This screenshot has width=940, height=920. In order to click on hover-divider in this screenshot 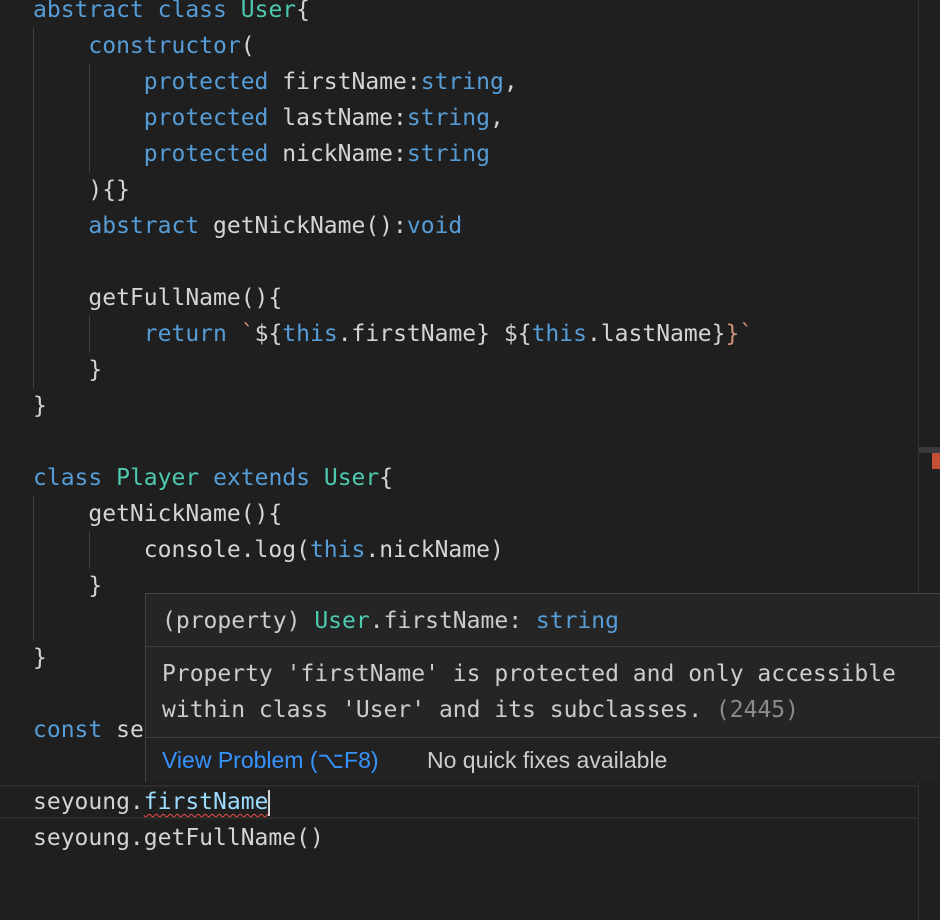, I will do `click(543, 646)`.